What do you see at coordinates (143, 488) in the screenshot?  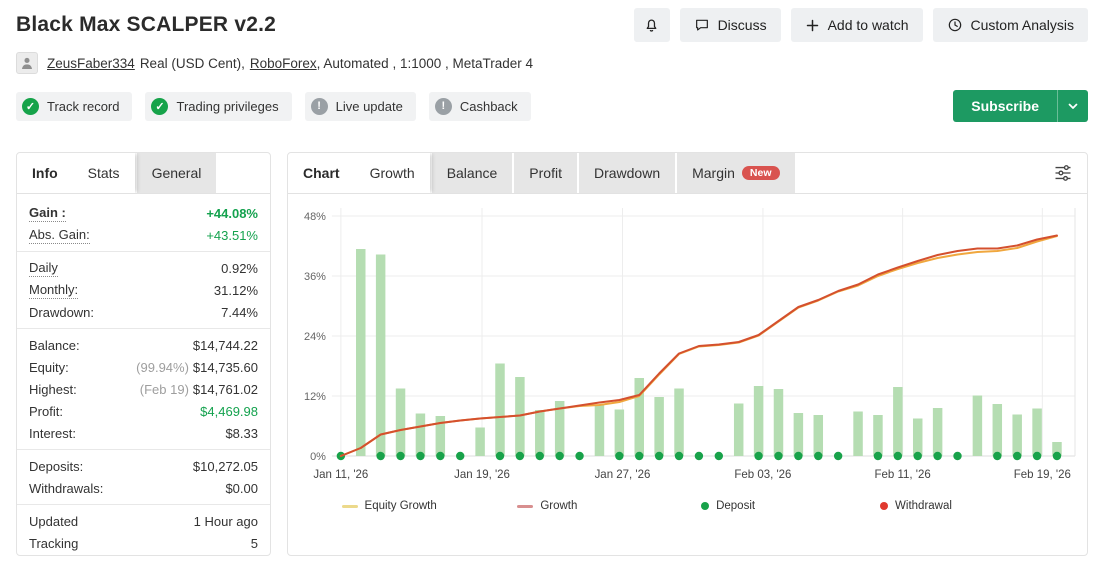 I see `stat-row-withdrawals: Withdrawals: $0.00` at bounding box center [143, 488].